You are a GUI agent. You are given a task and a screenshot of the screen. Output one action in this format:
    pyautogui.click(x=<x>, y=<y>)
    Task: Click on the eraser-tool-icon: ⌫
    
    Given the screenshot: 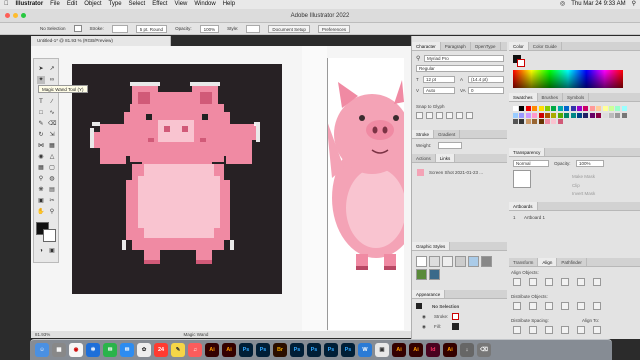 What is the action you would take?
    pyautogui.click(x=52, y=124)
    